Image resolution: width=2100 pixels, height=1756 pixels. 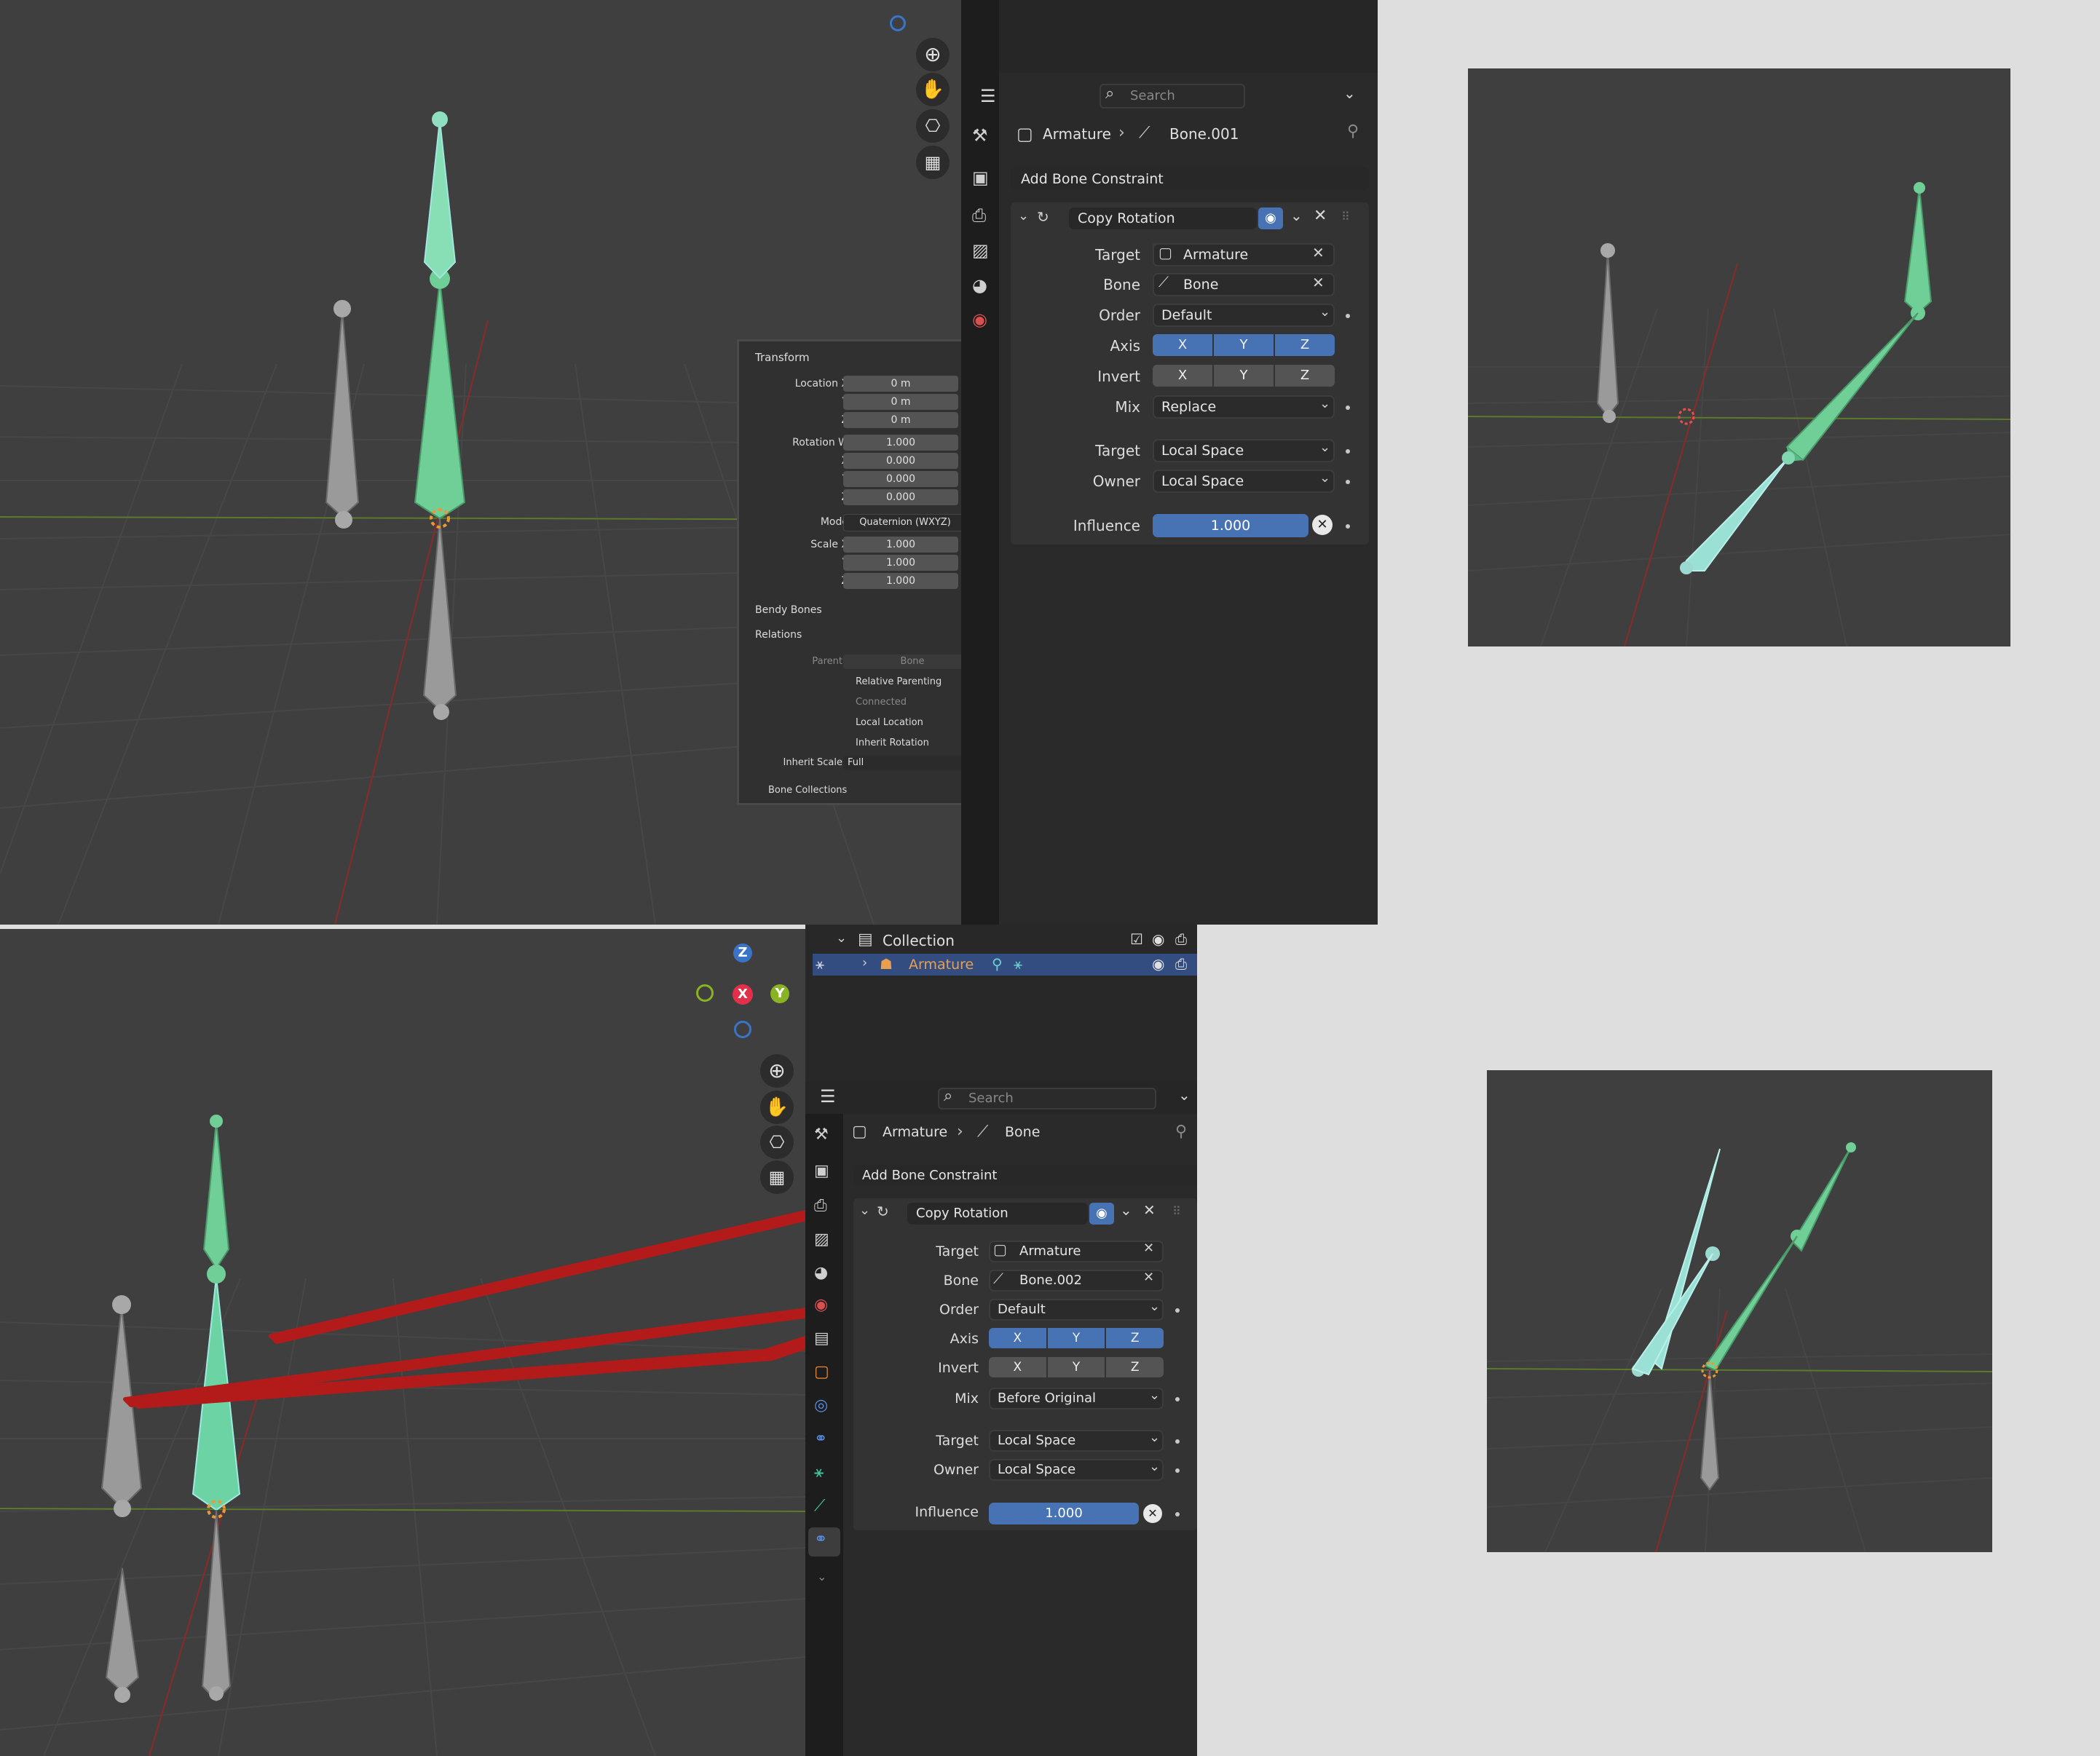 I want to click on bottom-bone-clear-icon: ✕, so click(x=1148, y=1278).